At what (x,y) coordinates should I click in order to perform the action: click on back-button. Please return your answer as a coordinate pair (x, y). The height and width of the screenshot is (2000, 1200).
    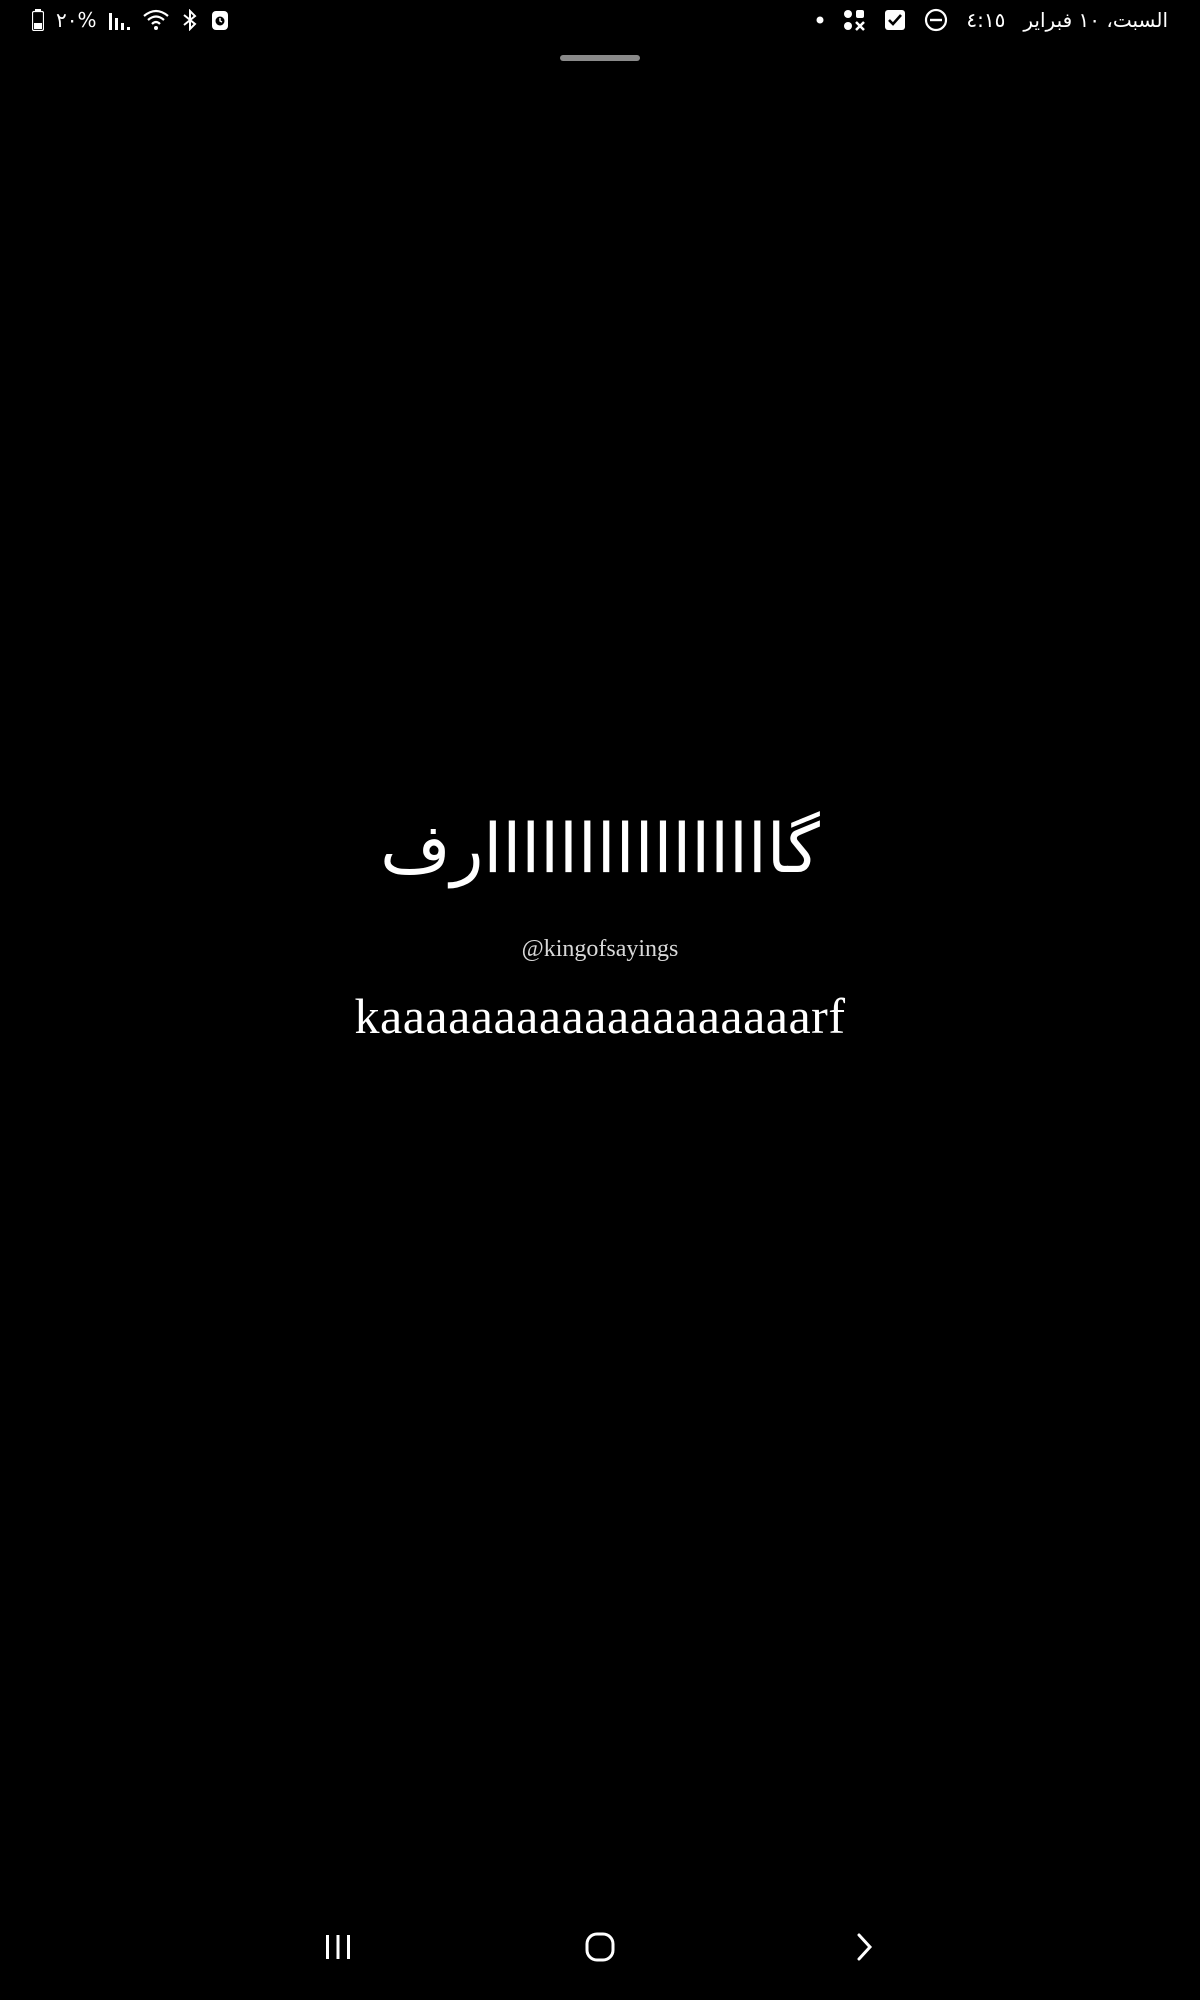
    Looking at the image, I should click on (864, 1949).